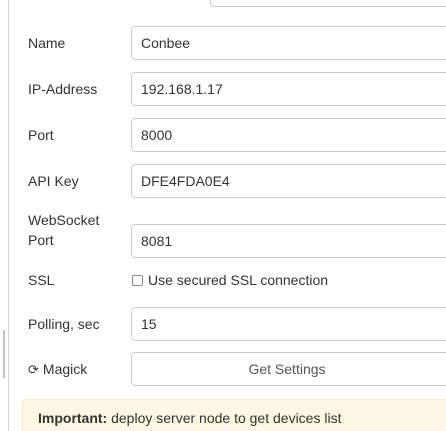 The image size is (446, 431). Describe the element at coordinates (288, 324) in the screenshot. I see `polling-input: 15` at that location.